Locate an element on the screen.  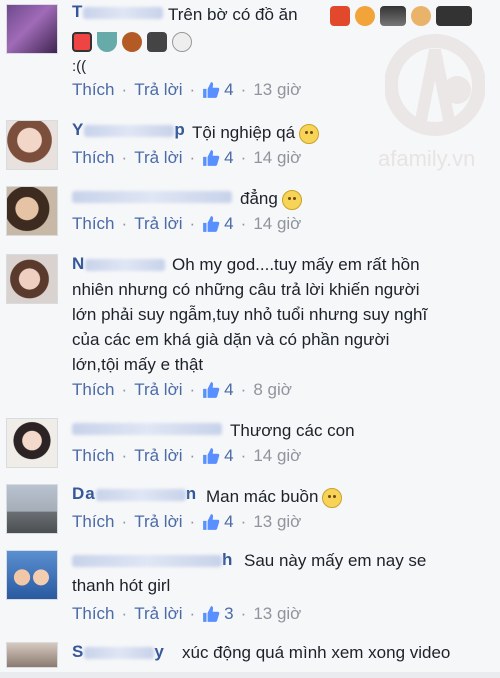
comment-text: Thương các con is located at coordinates (292, 430).